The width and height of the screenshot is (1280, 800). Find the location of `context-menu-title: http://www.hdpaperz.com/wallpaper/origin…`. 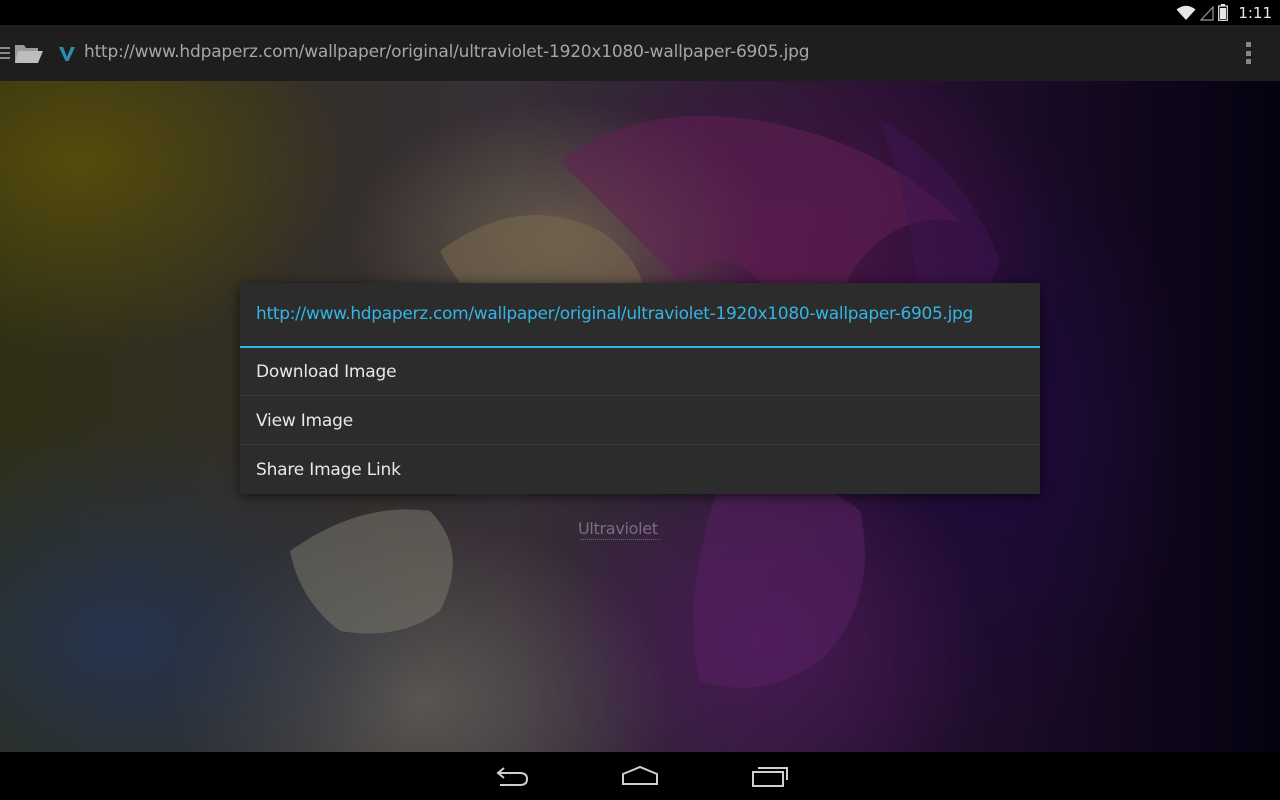

context-menu-title: http://www.hdpaperz.com/wallpaper/origin… is located at coordinates (640, 315).